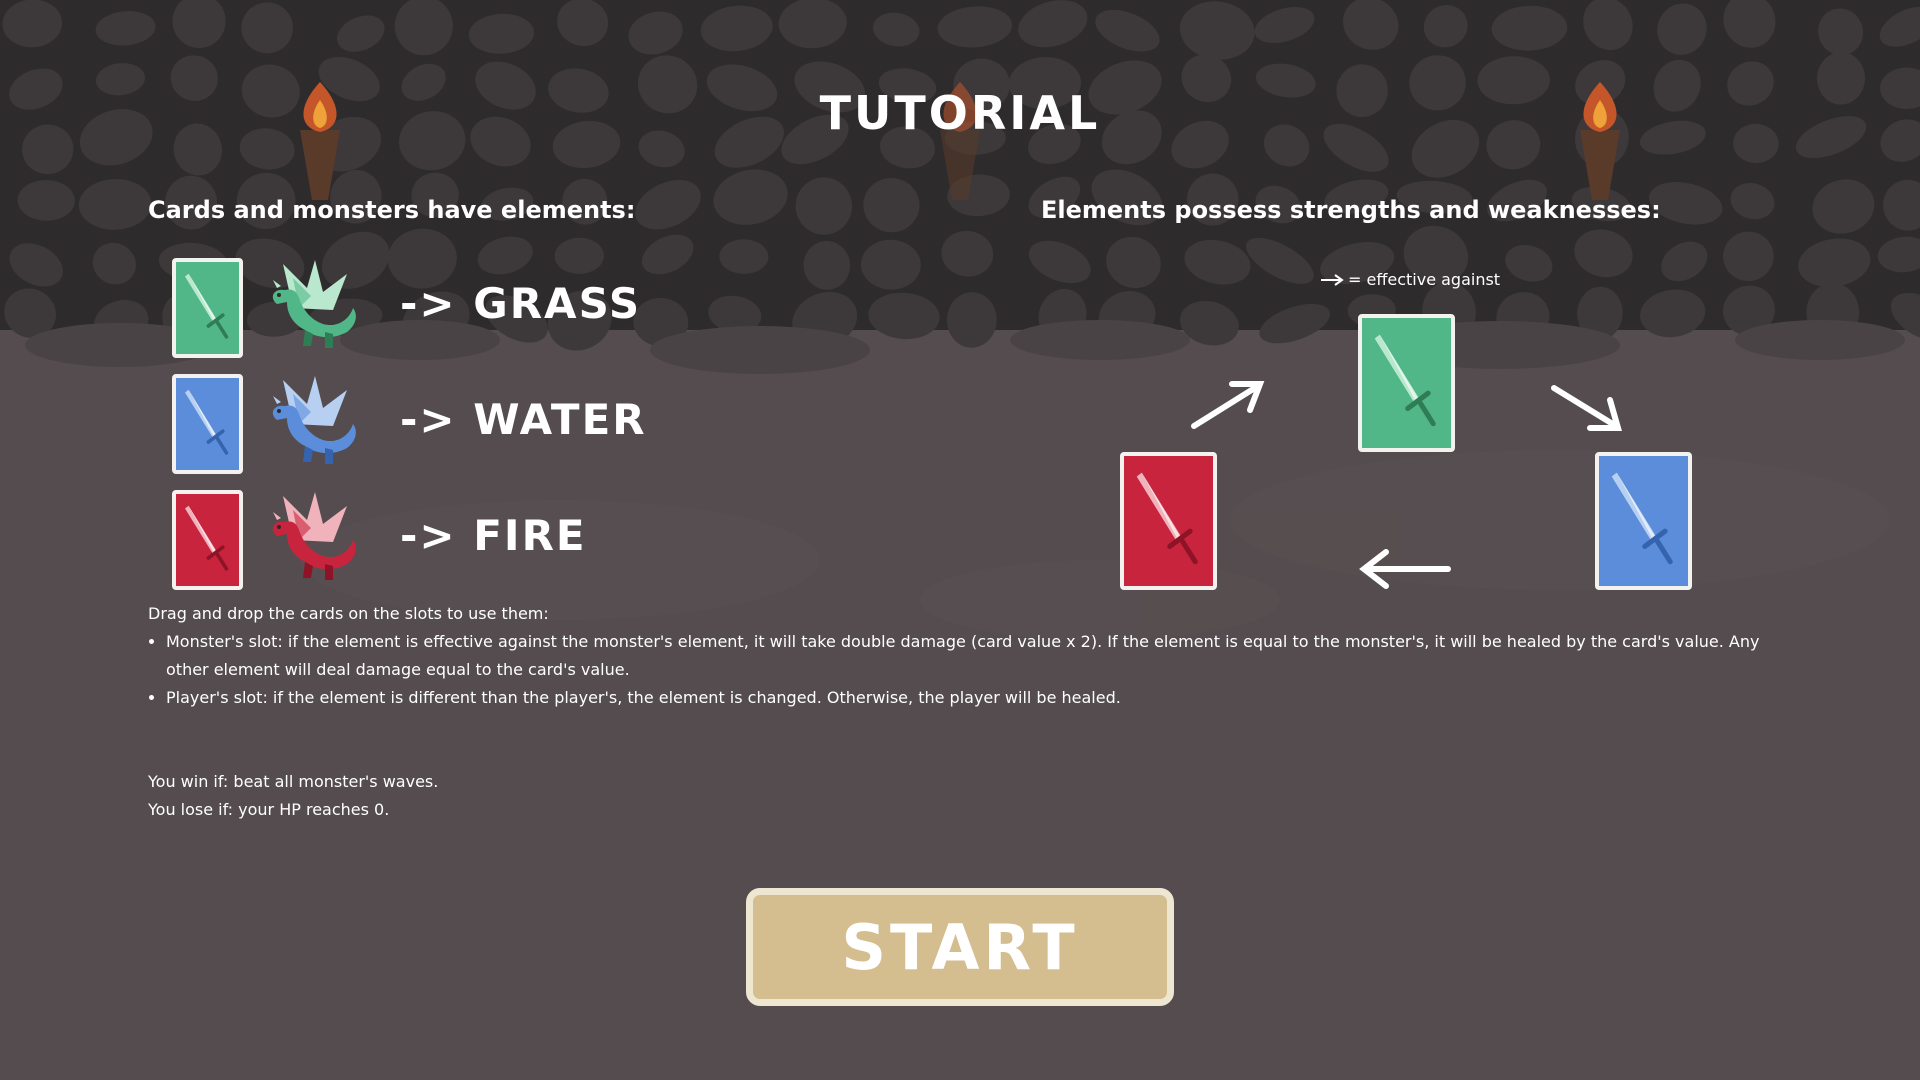  I want to click on fire-dragon-icon, so click(313, 538).